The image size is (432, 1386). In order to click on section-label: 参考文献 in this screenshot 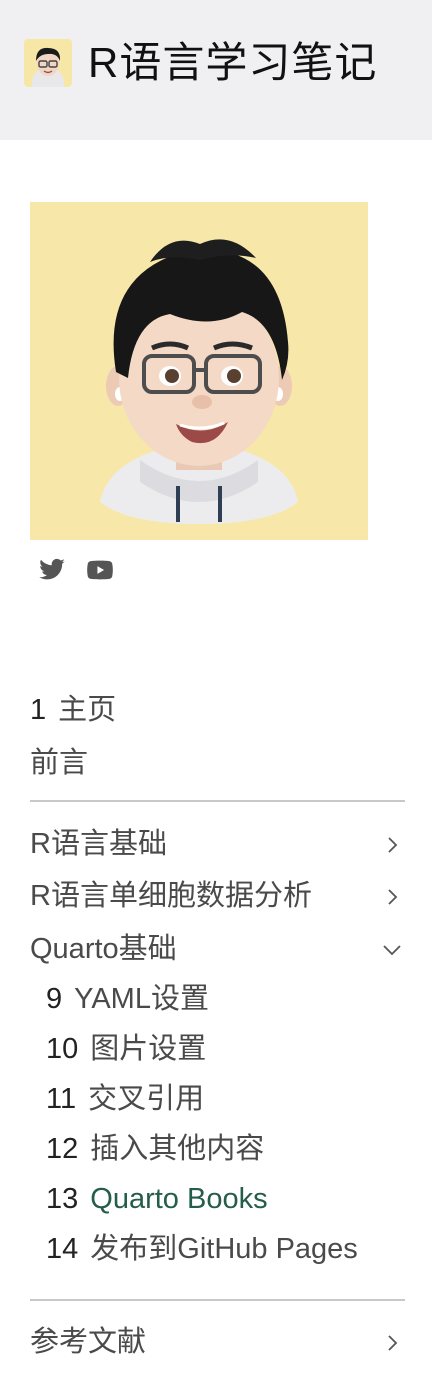, I will do `click(88, 1342)`.